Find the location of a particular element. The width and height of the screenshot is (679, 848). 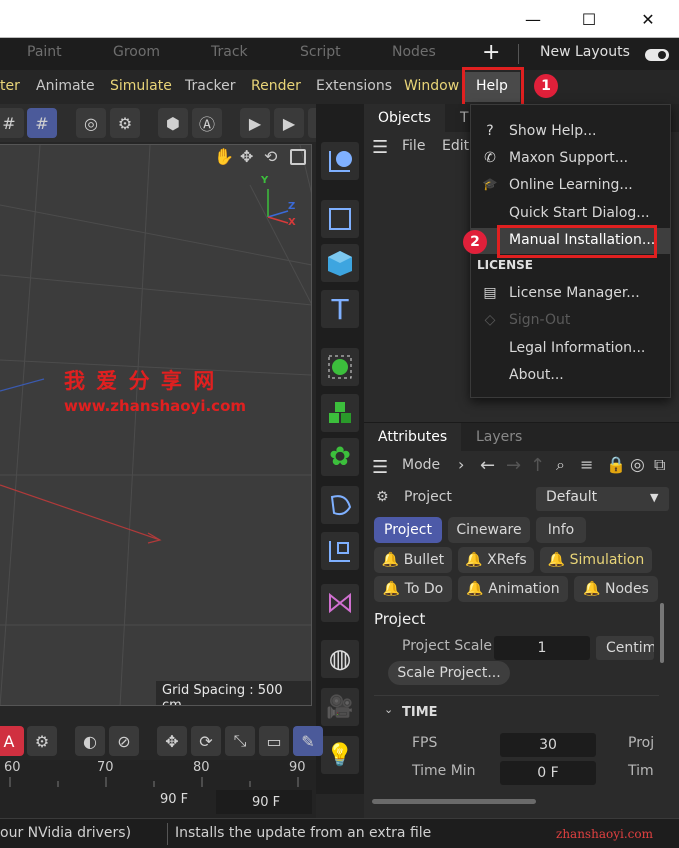

filter-icon: ≡ is located at coordinates (586, 464).